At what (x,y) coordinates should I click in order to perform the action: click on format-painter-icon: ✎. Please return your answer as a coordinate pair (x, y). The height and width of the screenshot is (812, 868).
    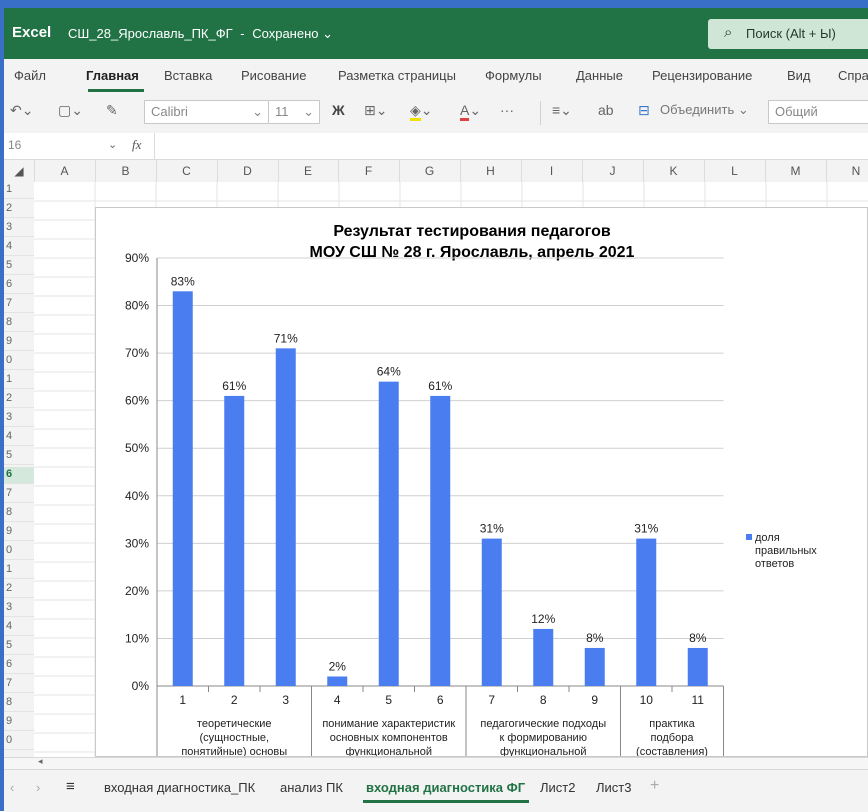
    Looking at the image, I should click on (112, 110).